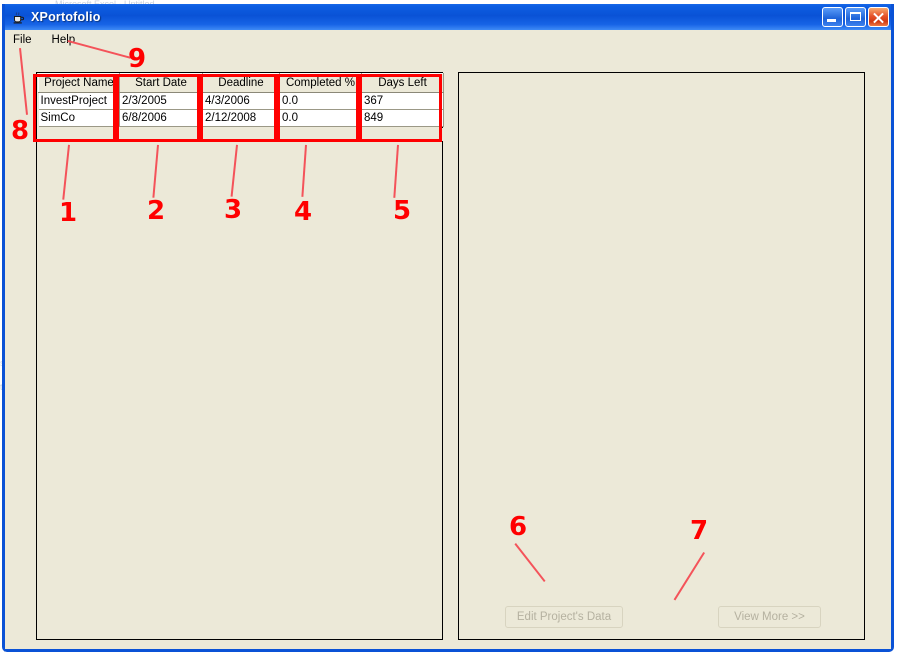  Describe the element at coordinates (855, 17) in the screenshot. I see `maximize-button` at that location.